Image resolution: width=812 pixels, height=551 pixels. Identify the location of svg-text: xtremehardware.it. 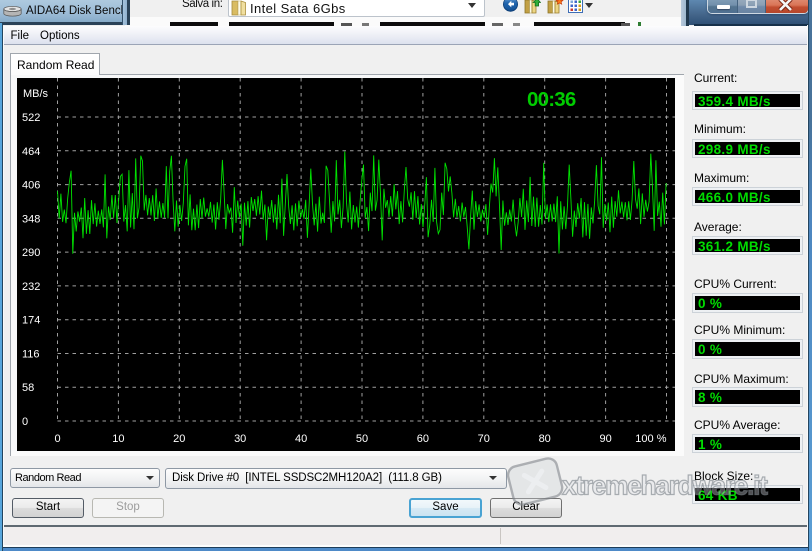
(665, 486).